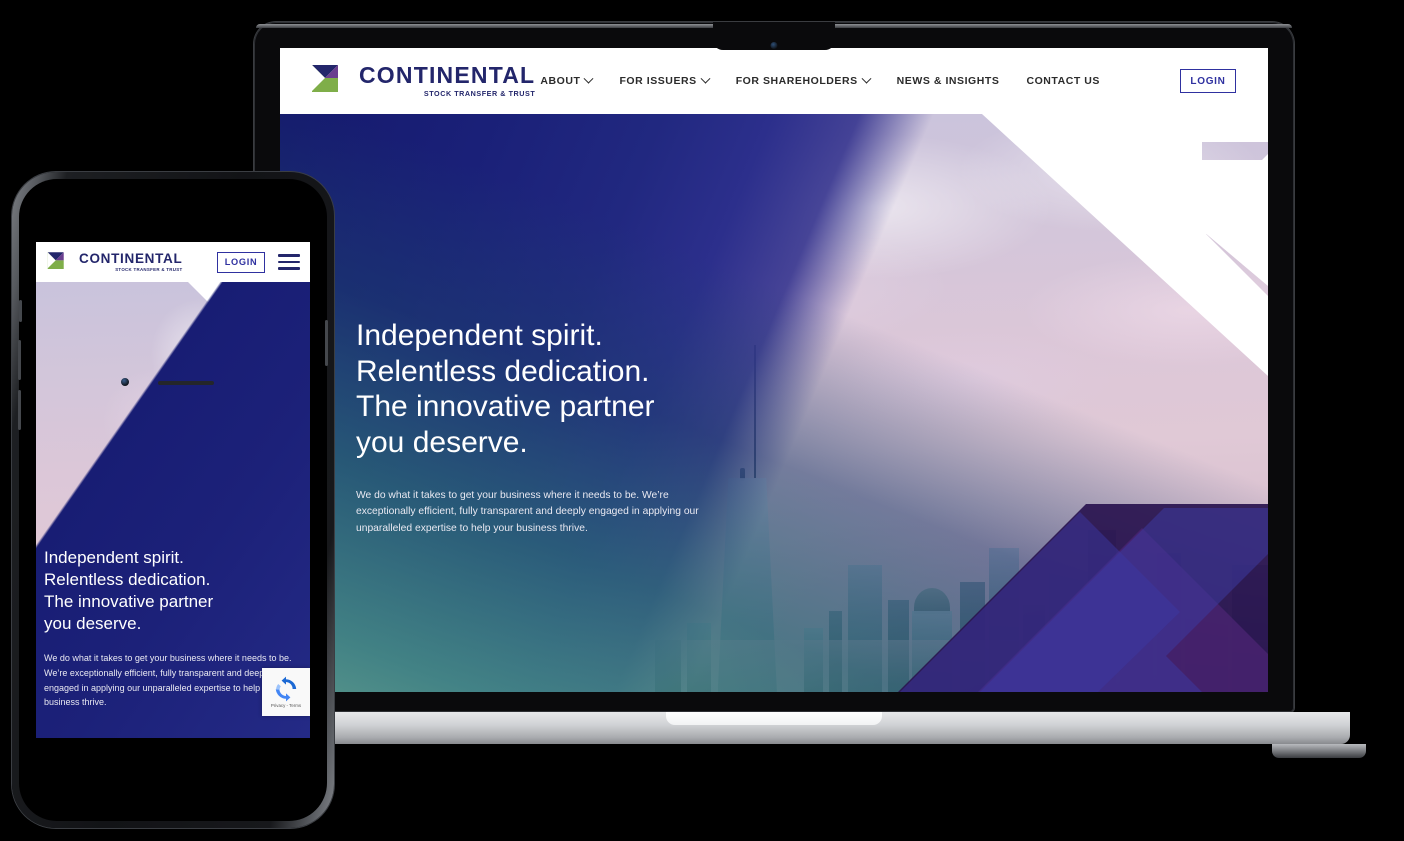 The height and width of the screenshot is (841, 1404). I want to click on brand-logo-mobile: CONTINENTAL STOCK TRANSFER & TRUST, so click(114, 262).